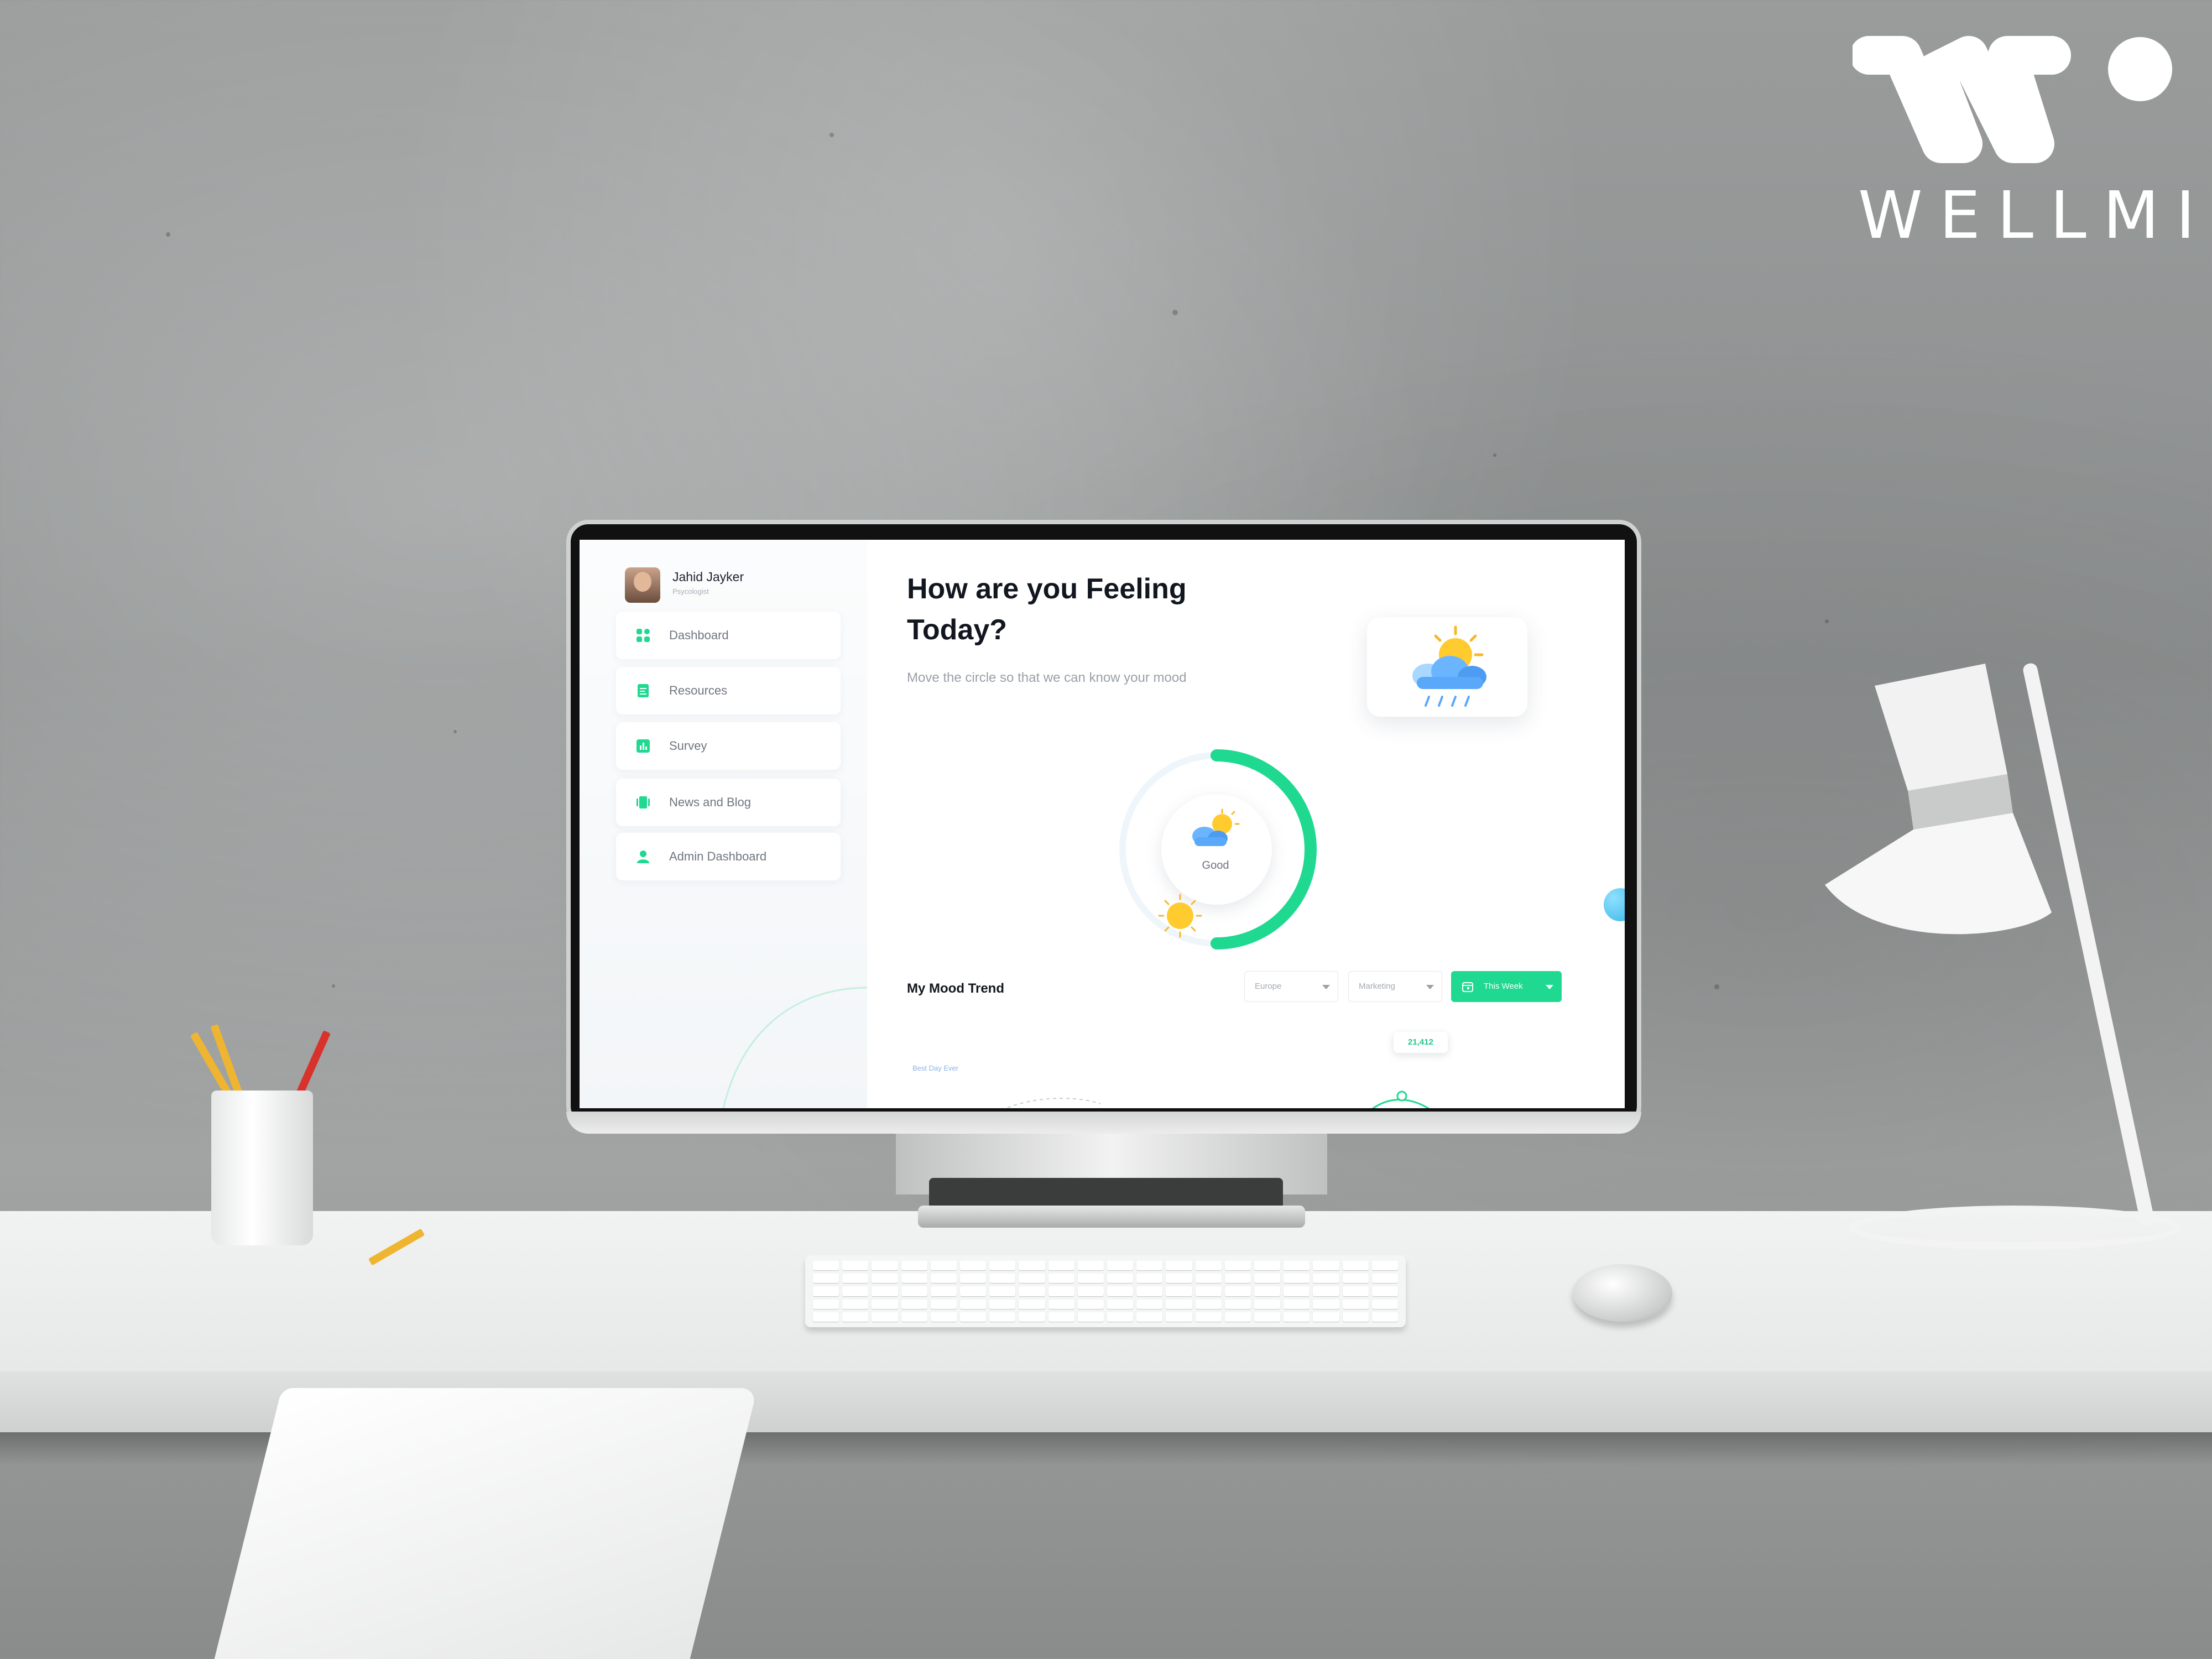  Describe the element at coordinates (729, 857) in the screenshot. I see `sidebar-item-admin-dashboard: Admin Dashboard` at that location.